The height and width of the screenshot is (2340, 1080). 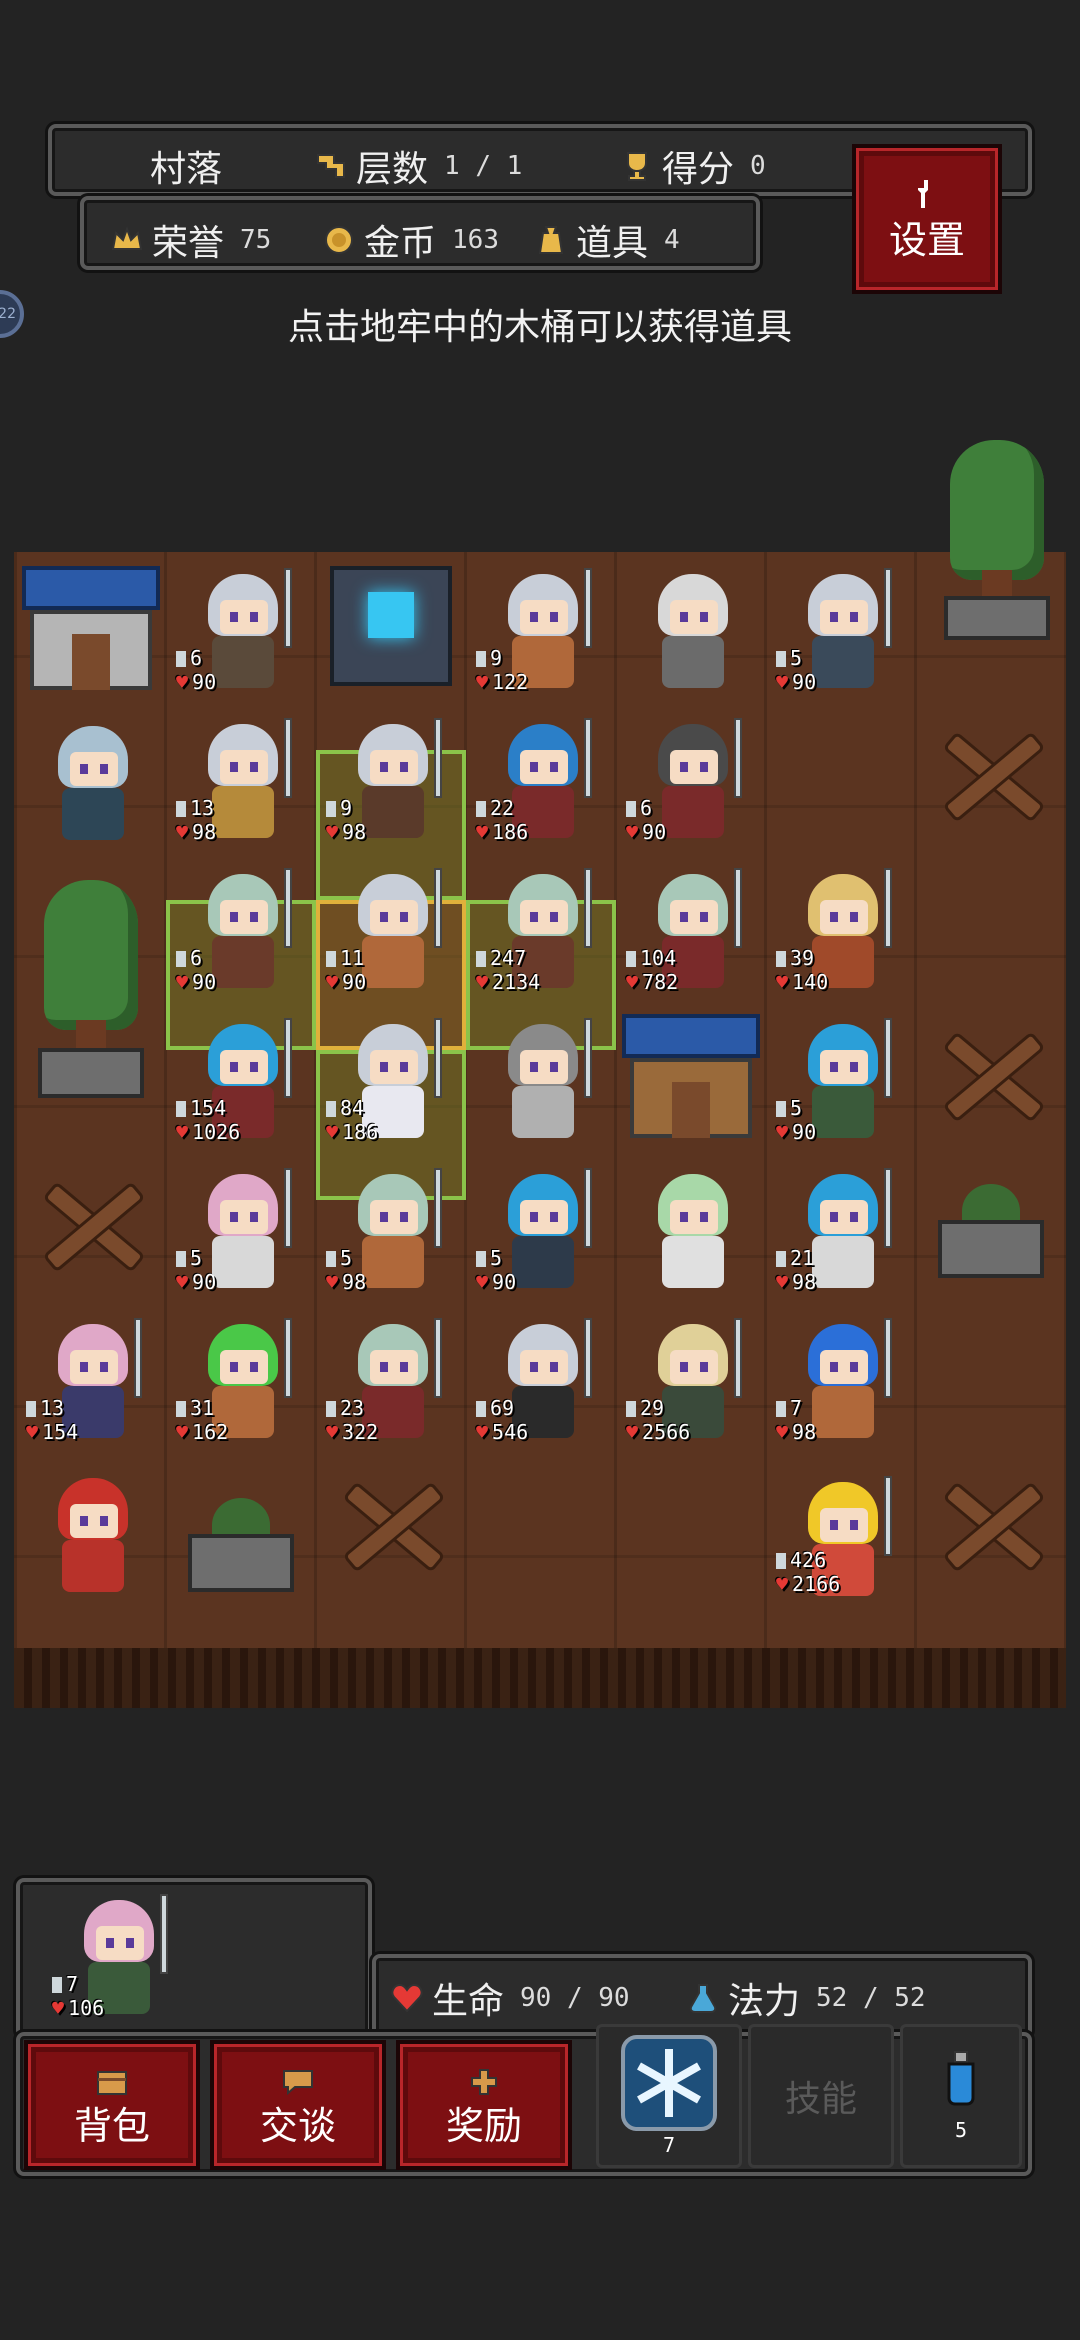 What do you see at coordinates (841, 1235) in the screenshot?
I see `hero-unit: 21 98` at bounding box center [841, 1235].